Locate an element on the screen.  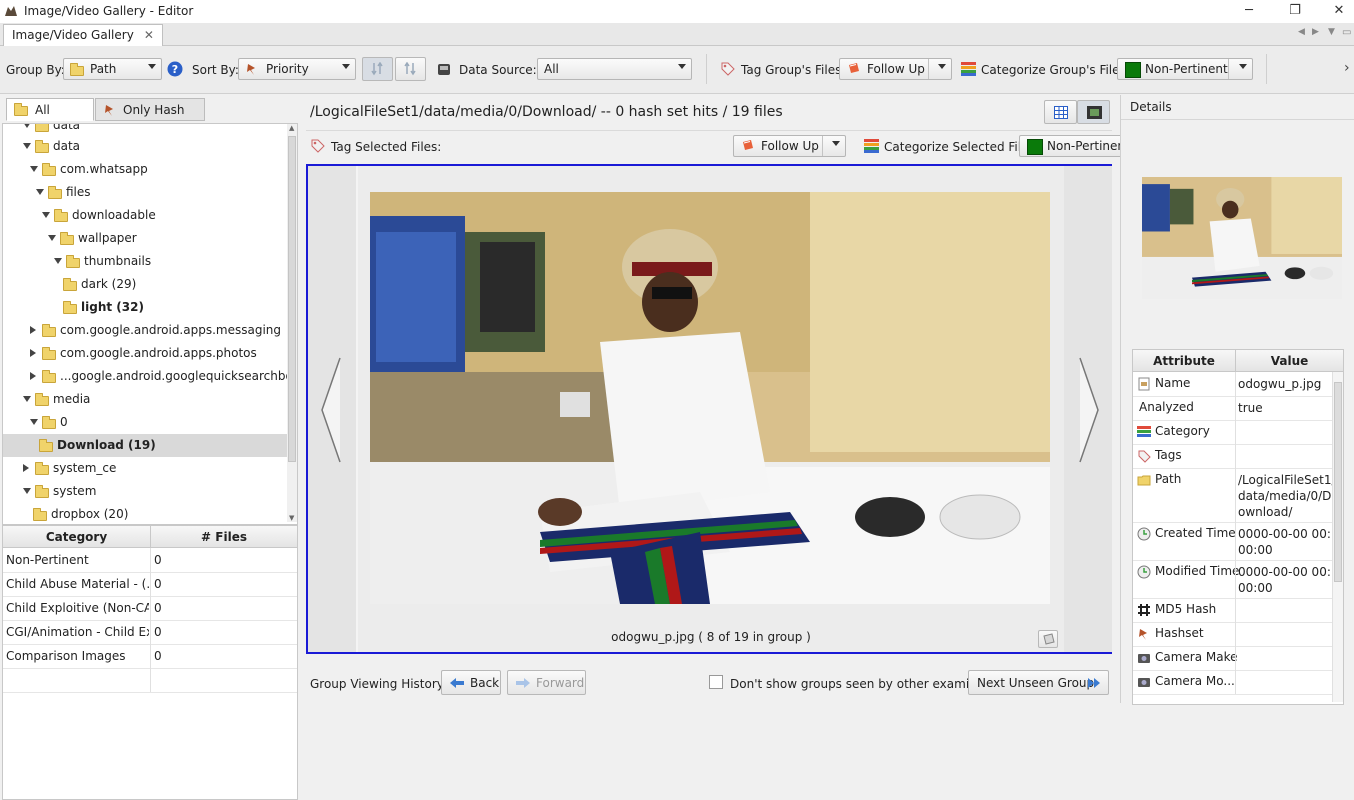
next-unseen-group-button: Next Unseen Group is located at coordinates (1038, 682).